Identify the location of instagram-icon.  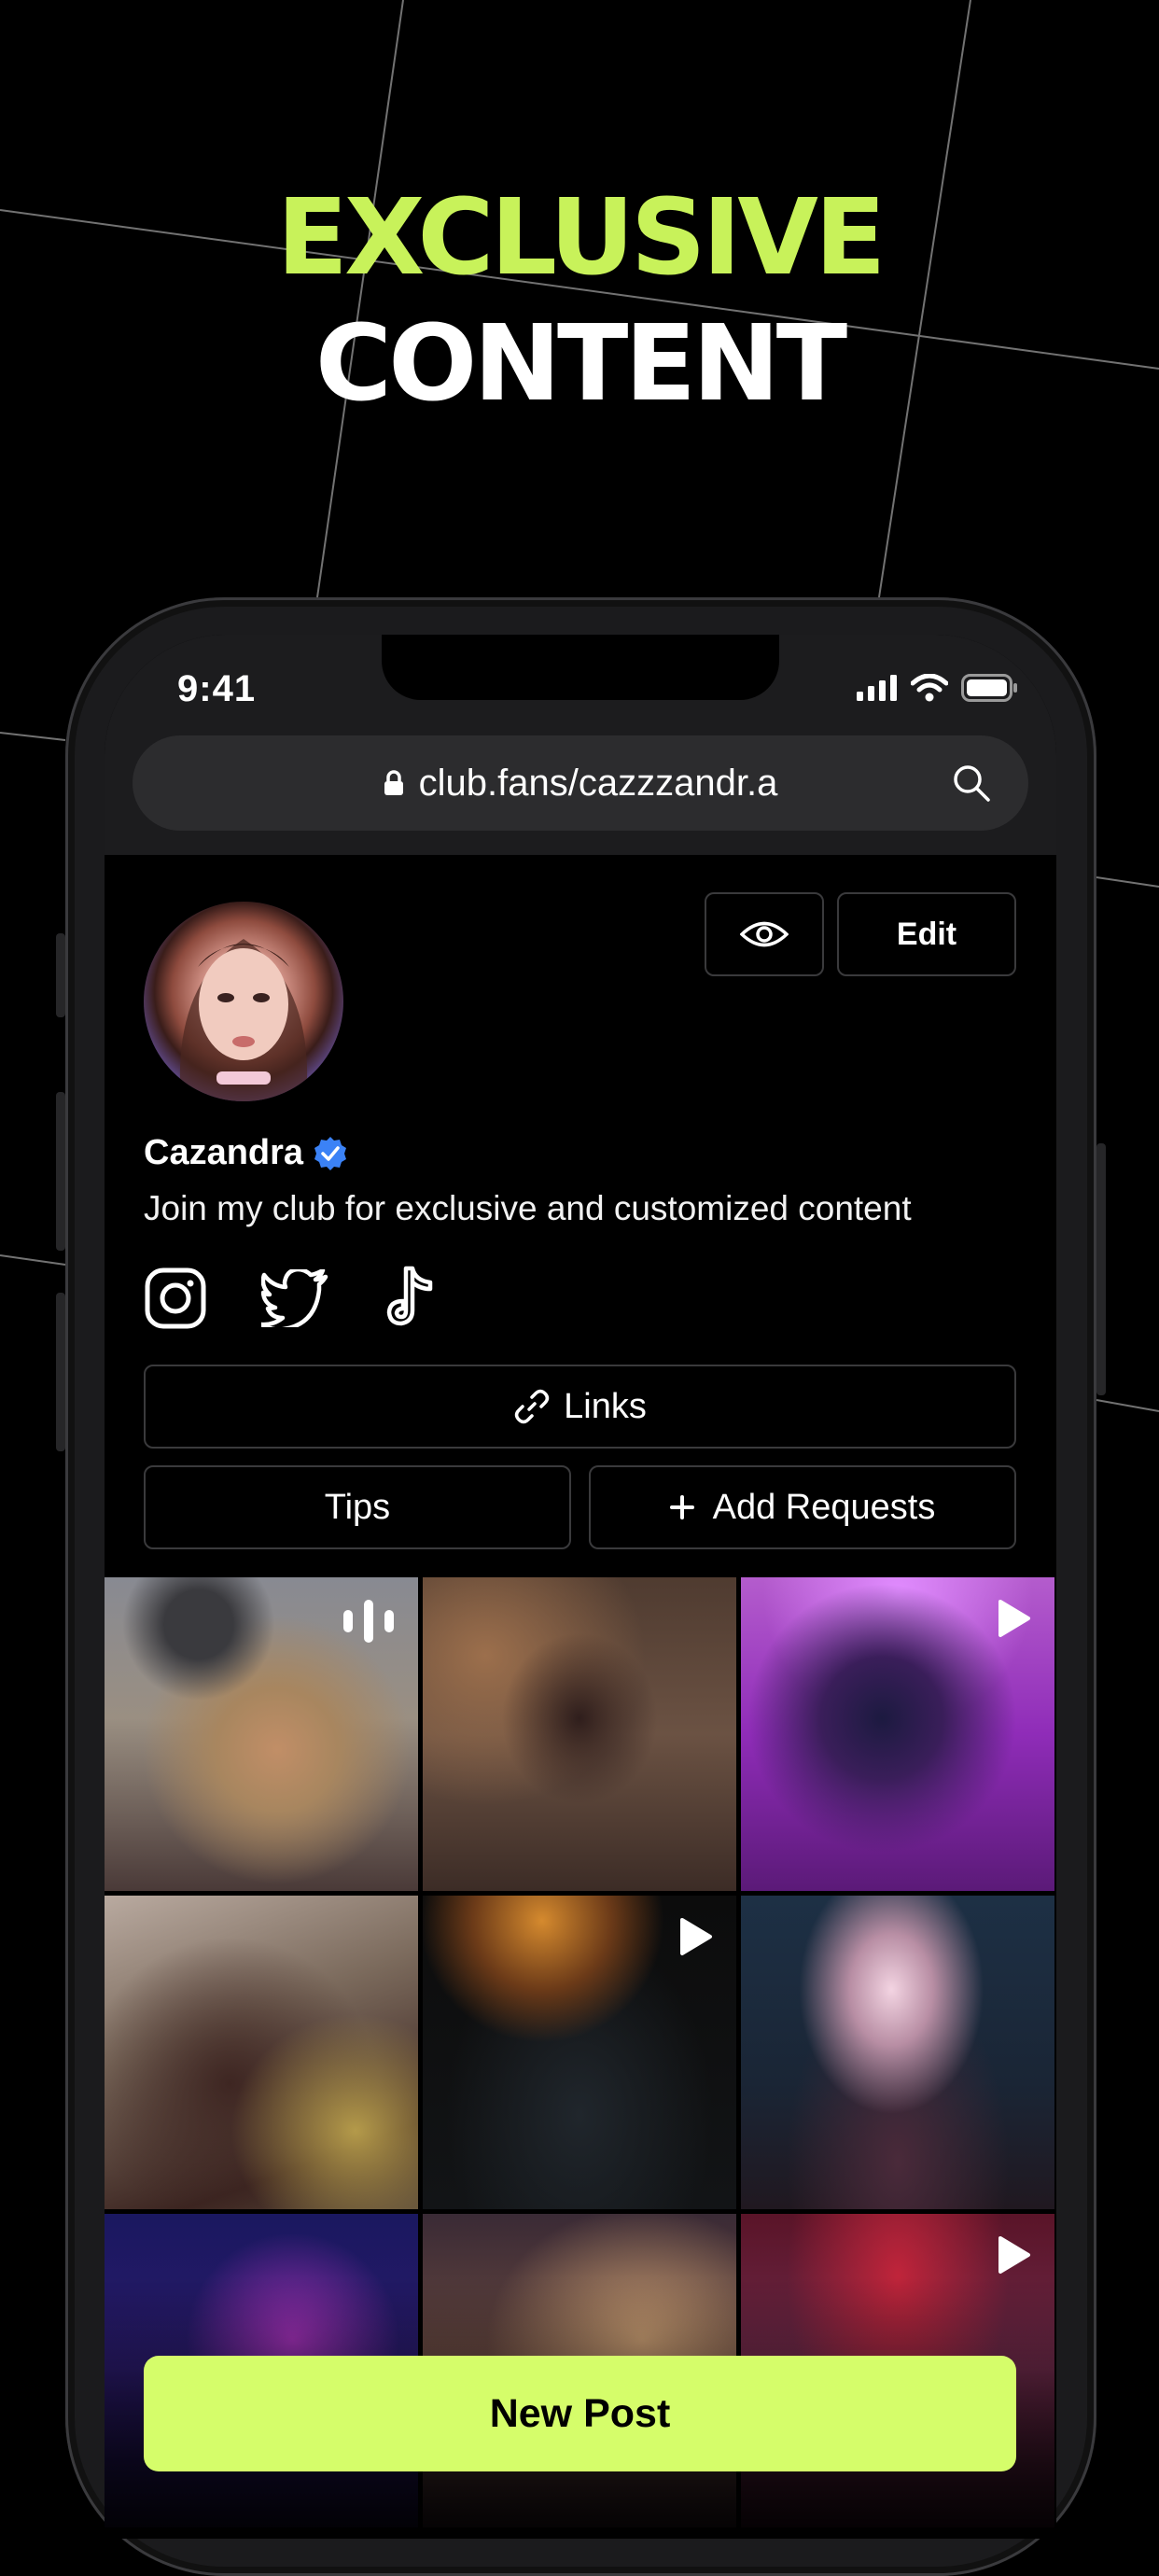
(175, 1298).